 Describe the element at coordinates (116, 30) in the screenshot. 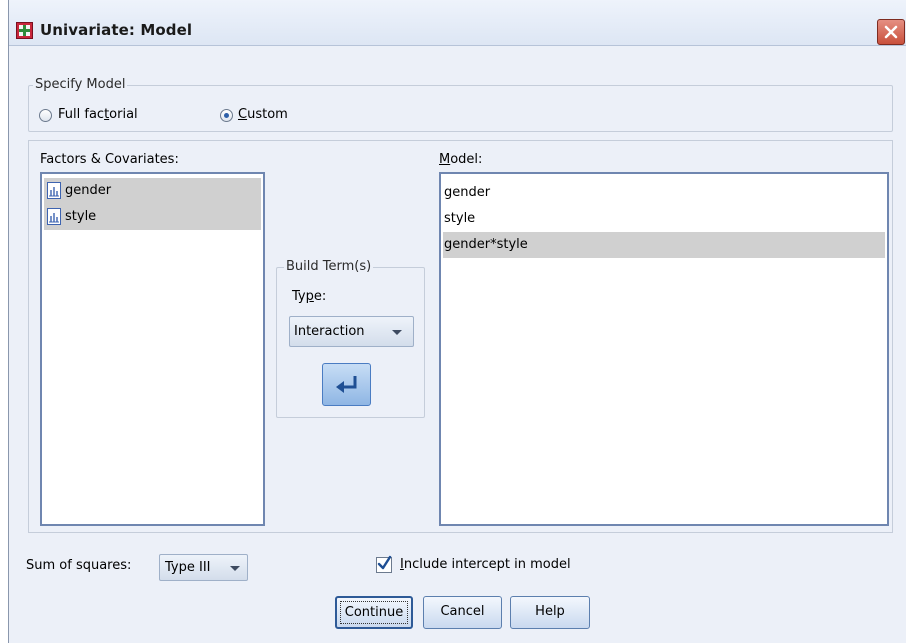

I see `window-title: Univariate: Model` at that location.